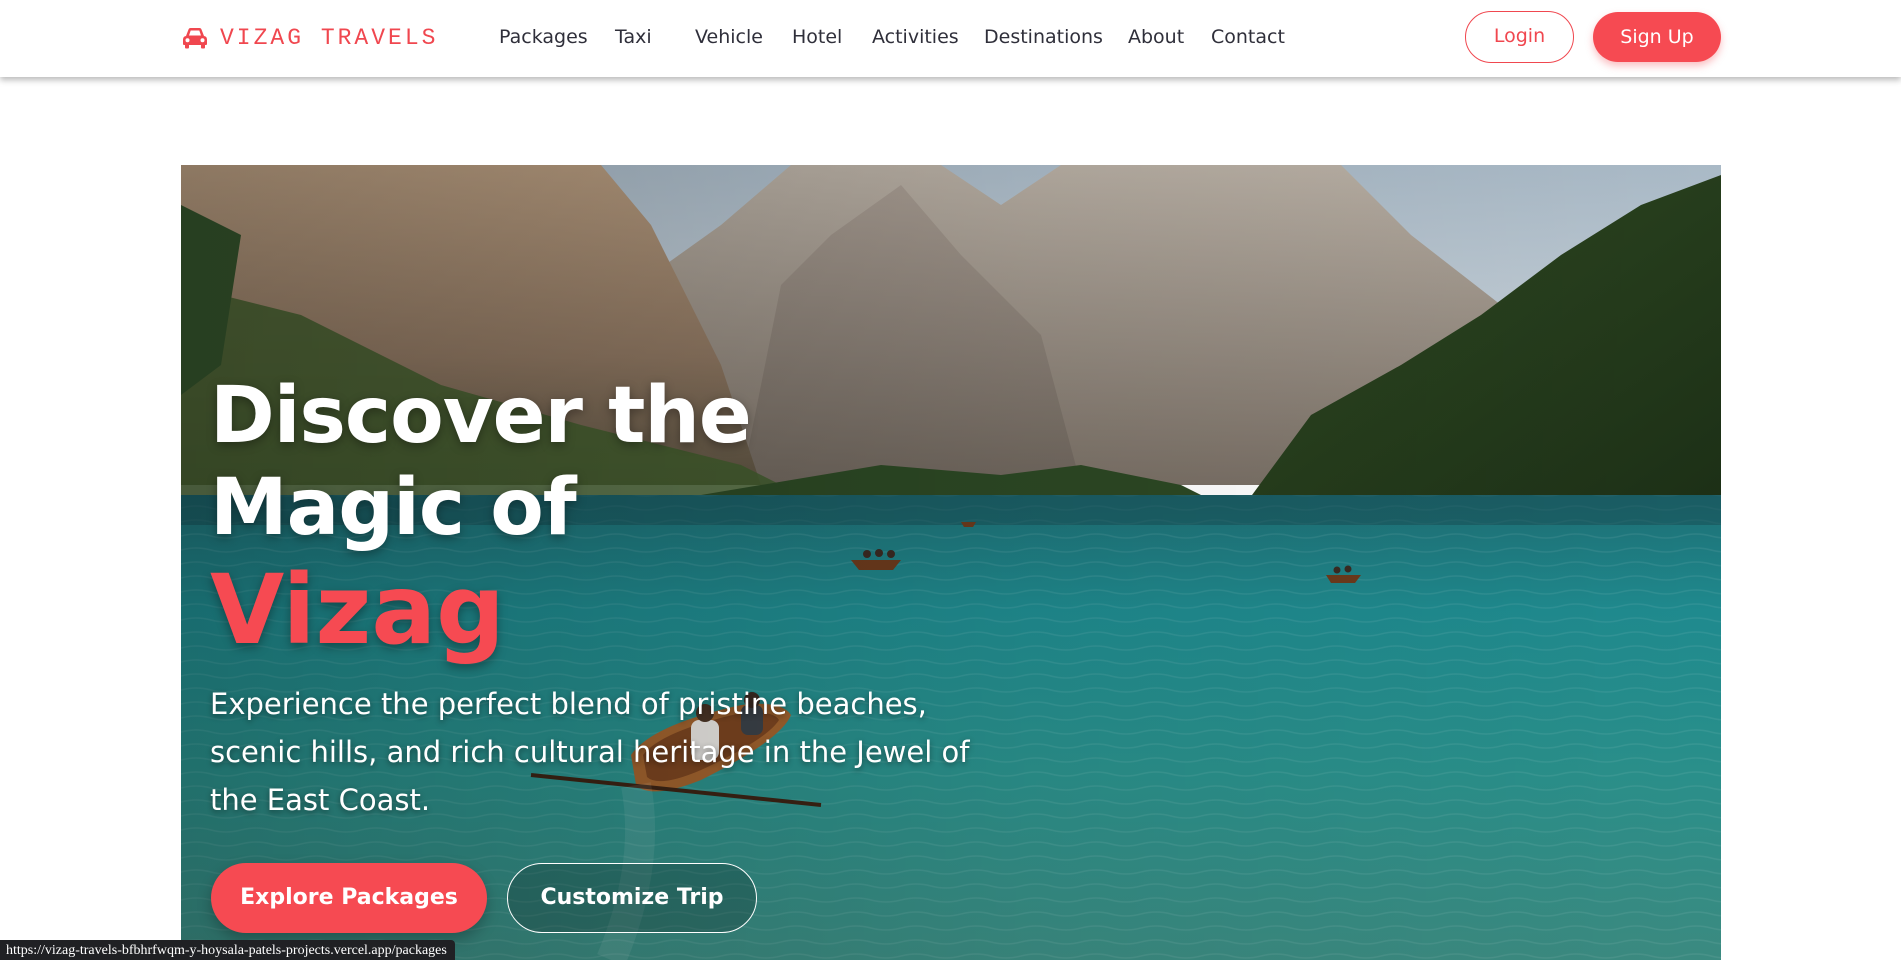 The image size is (1901, 960). What do you see at coordinates (357, 610) in the screenshot?
I see `hero-highlight: Vizag` at bounding box center [357, 610].